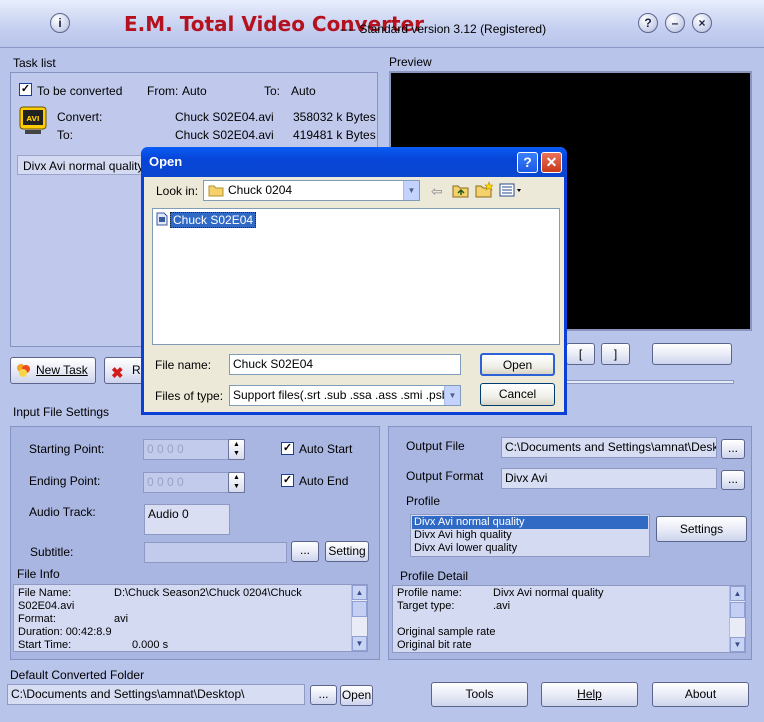 This screenshot has width=764, height=722. Describe the element at coordinates (345, 364) in the screenshot. I see `file-name-input: Chuck S02E04` at that location.